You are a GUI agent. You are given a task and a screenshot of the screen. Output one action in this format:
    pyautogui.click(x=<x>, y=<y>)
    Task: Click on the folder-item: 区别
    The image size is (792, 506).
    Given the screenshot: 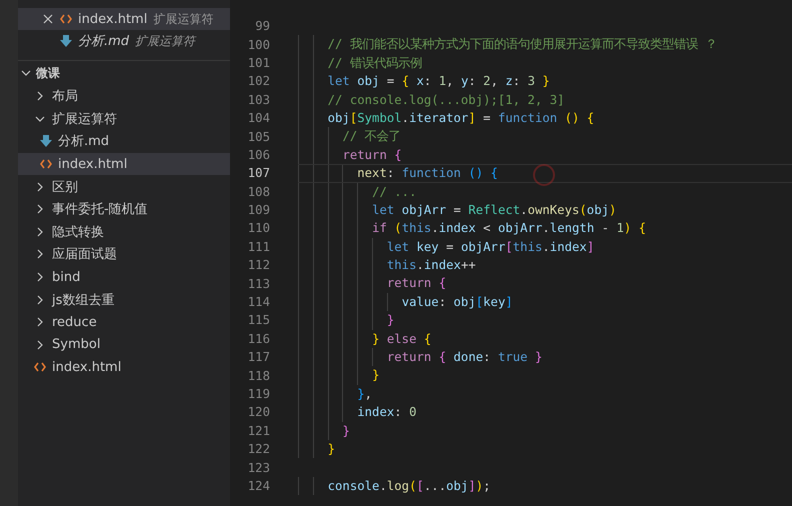 What is the action you would take?
    pyautogui.click(x=124, y=186)
    